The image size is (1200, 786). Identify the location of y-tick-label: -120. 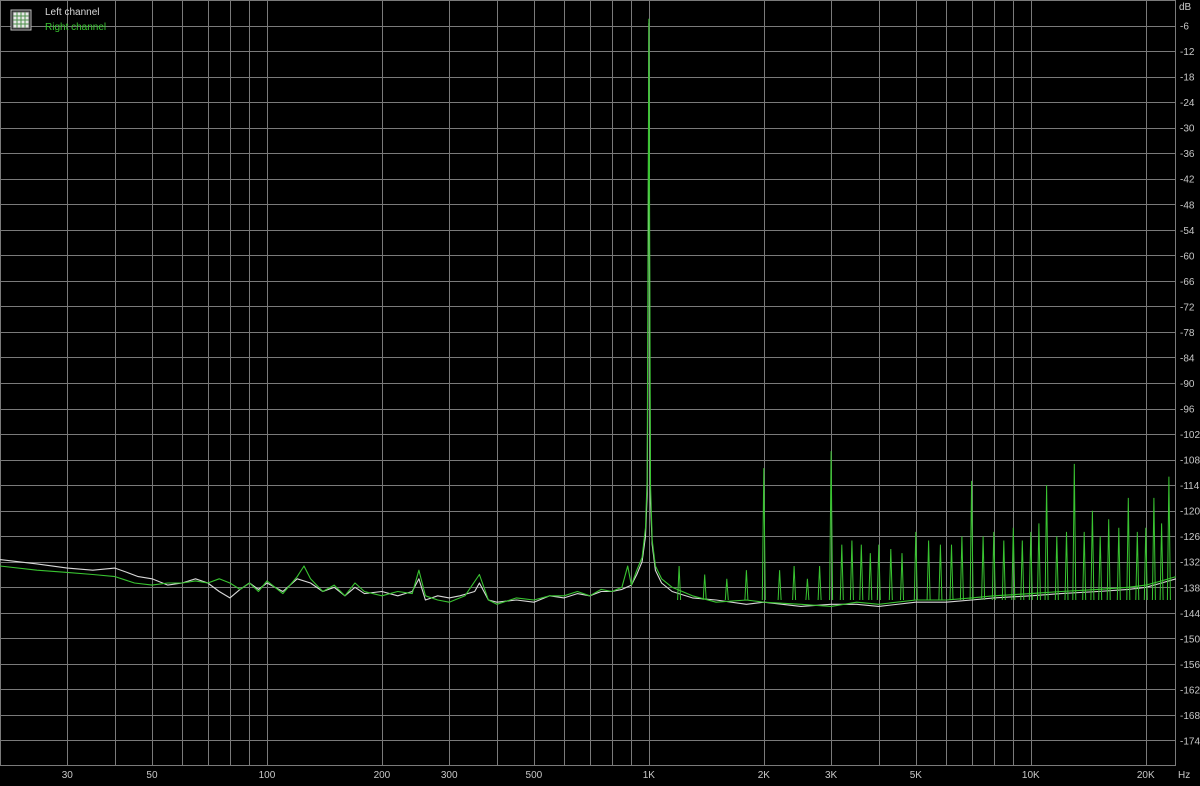
(1190, 512).